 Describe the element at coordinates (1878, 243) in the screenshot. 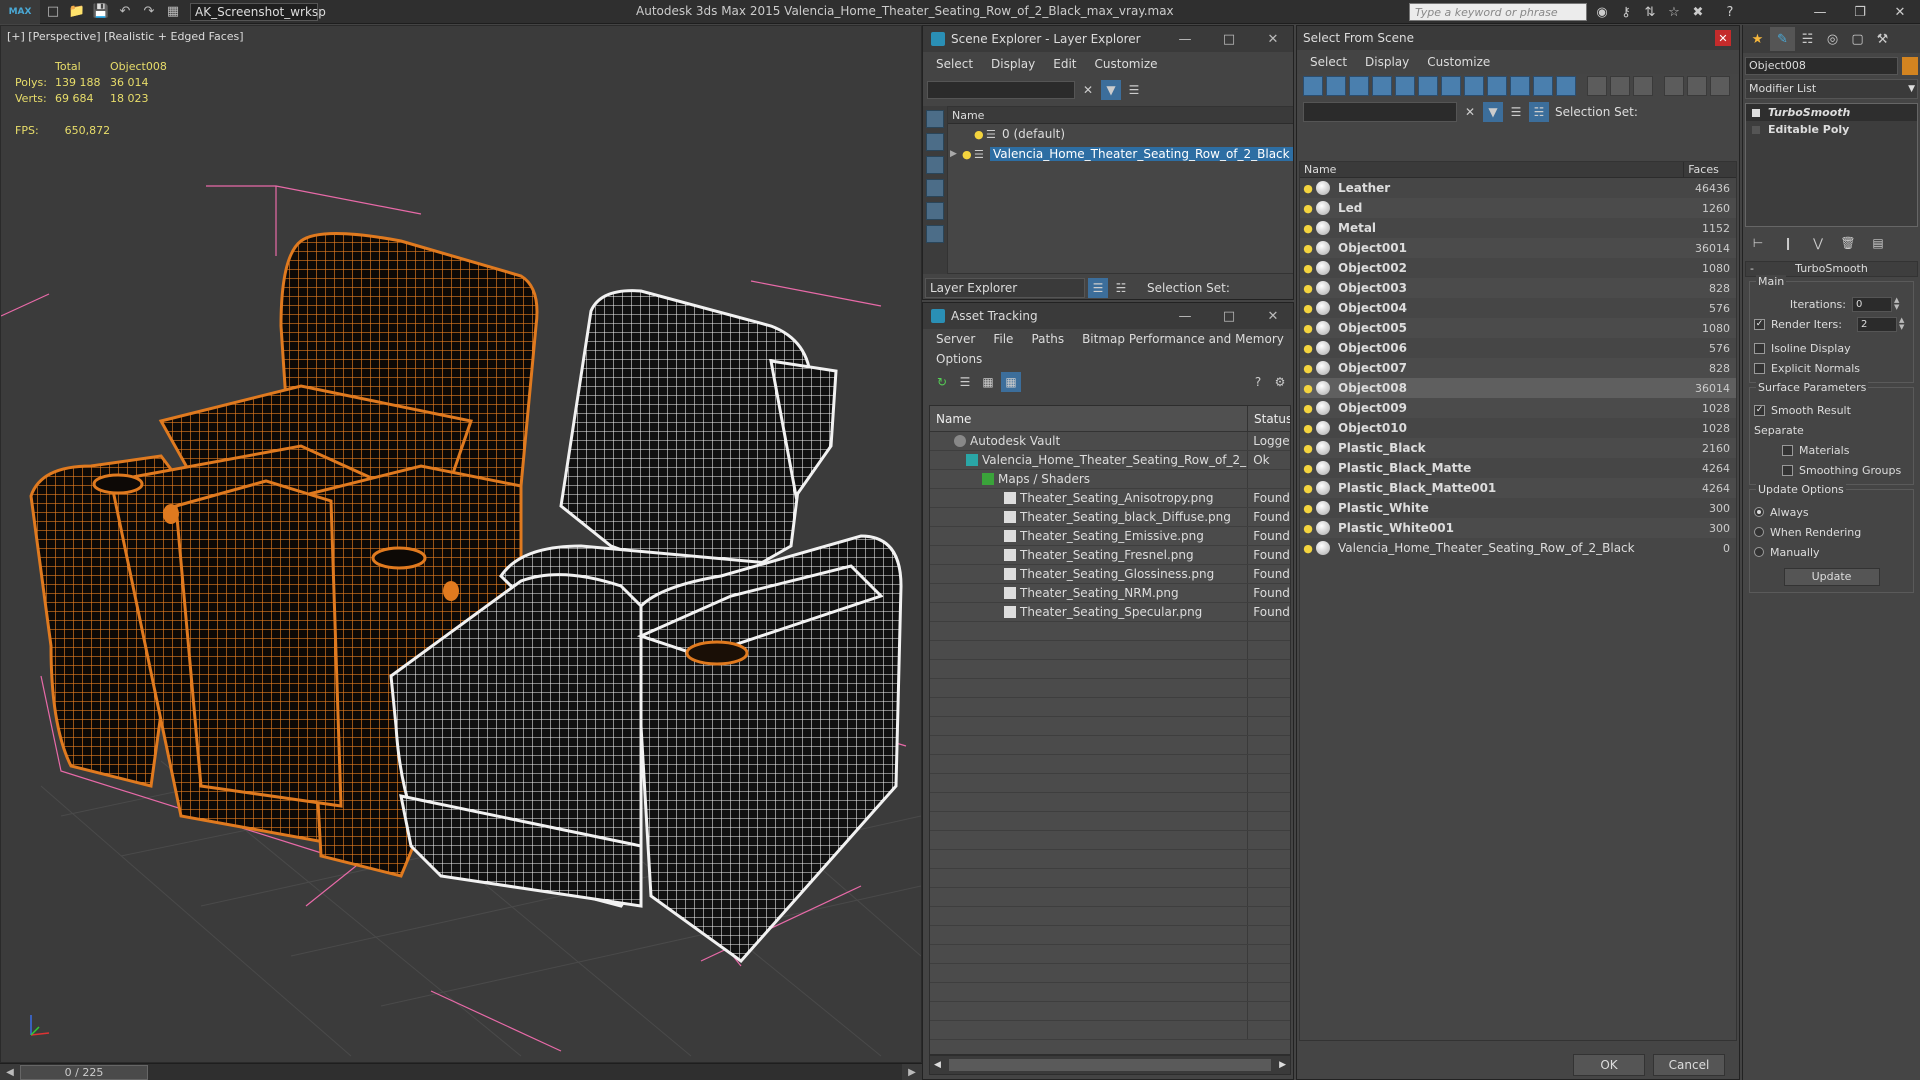

I see `configure-sets-icon: ▤` at that location.